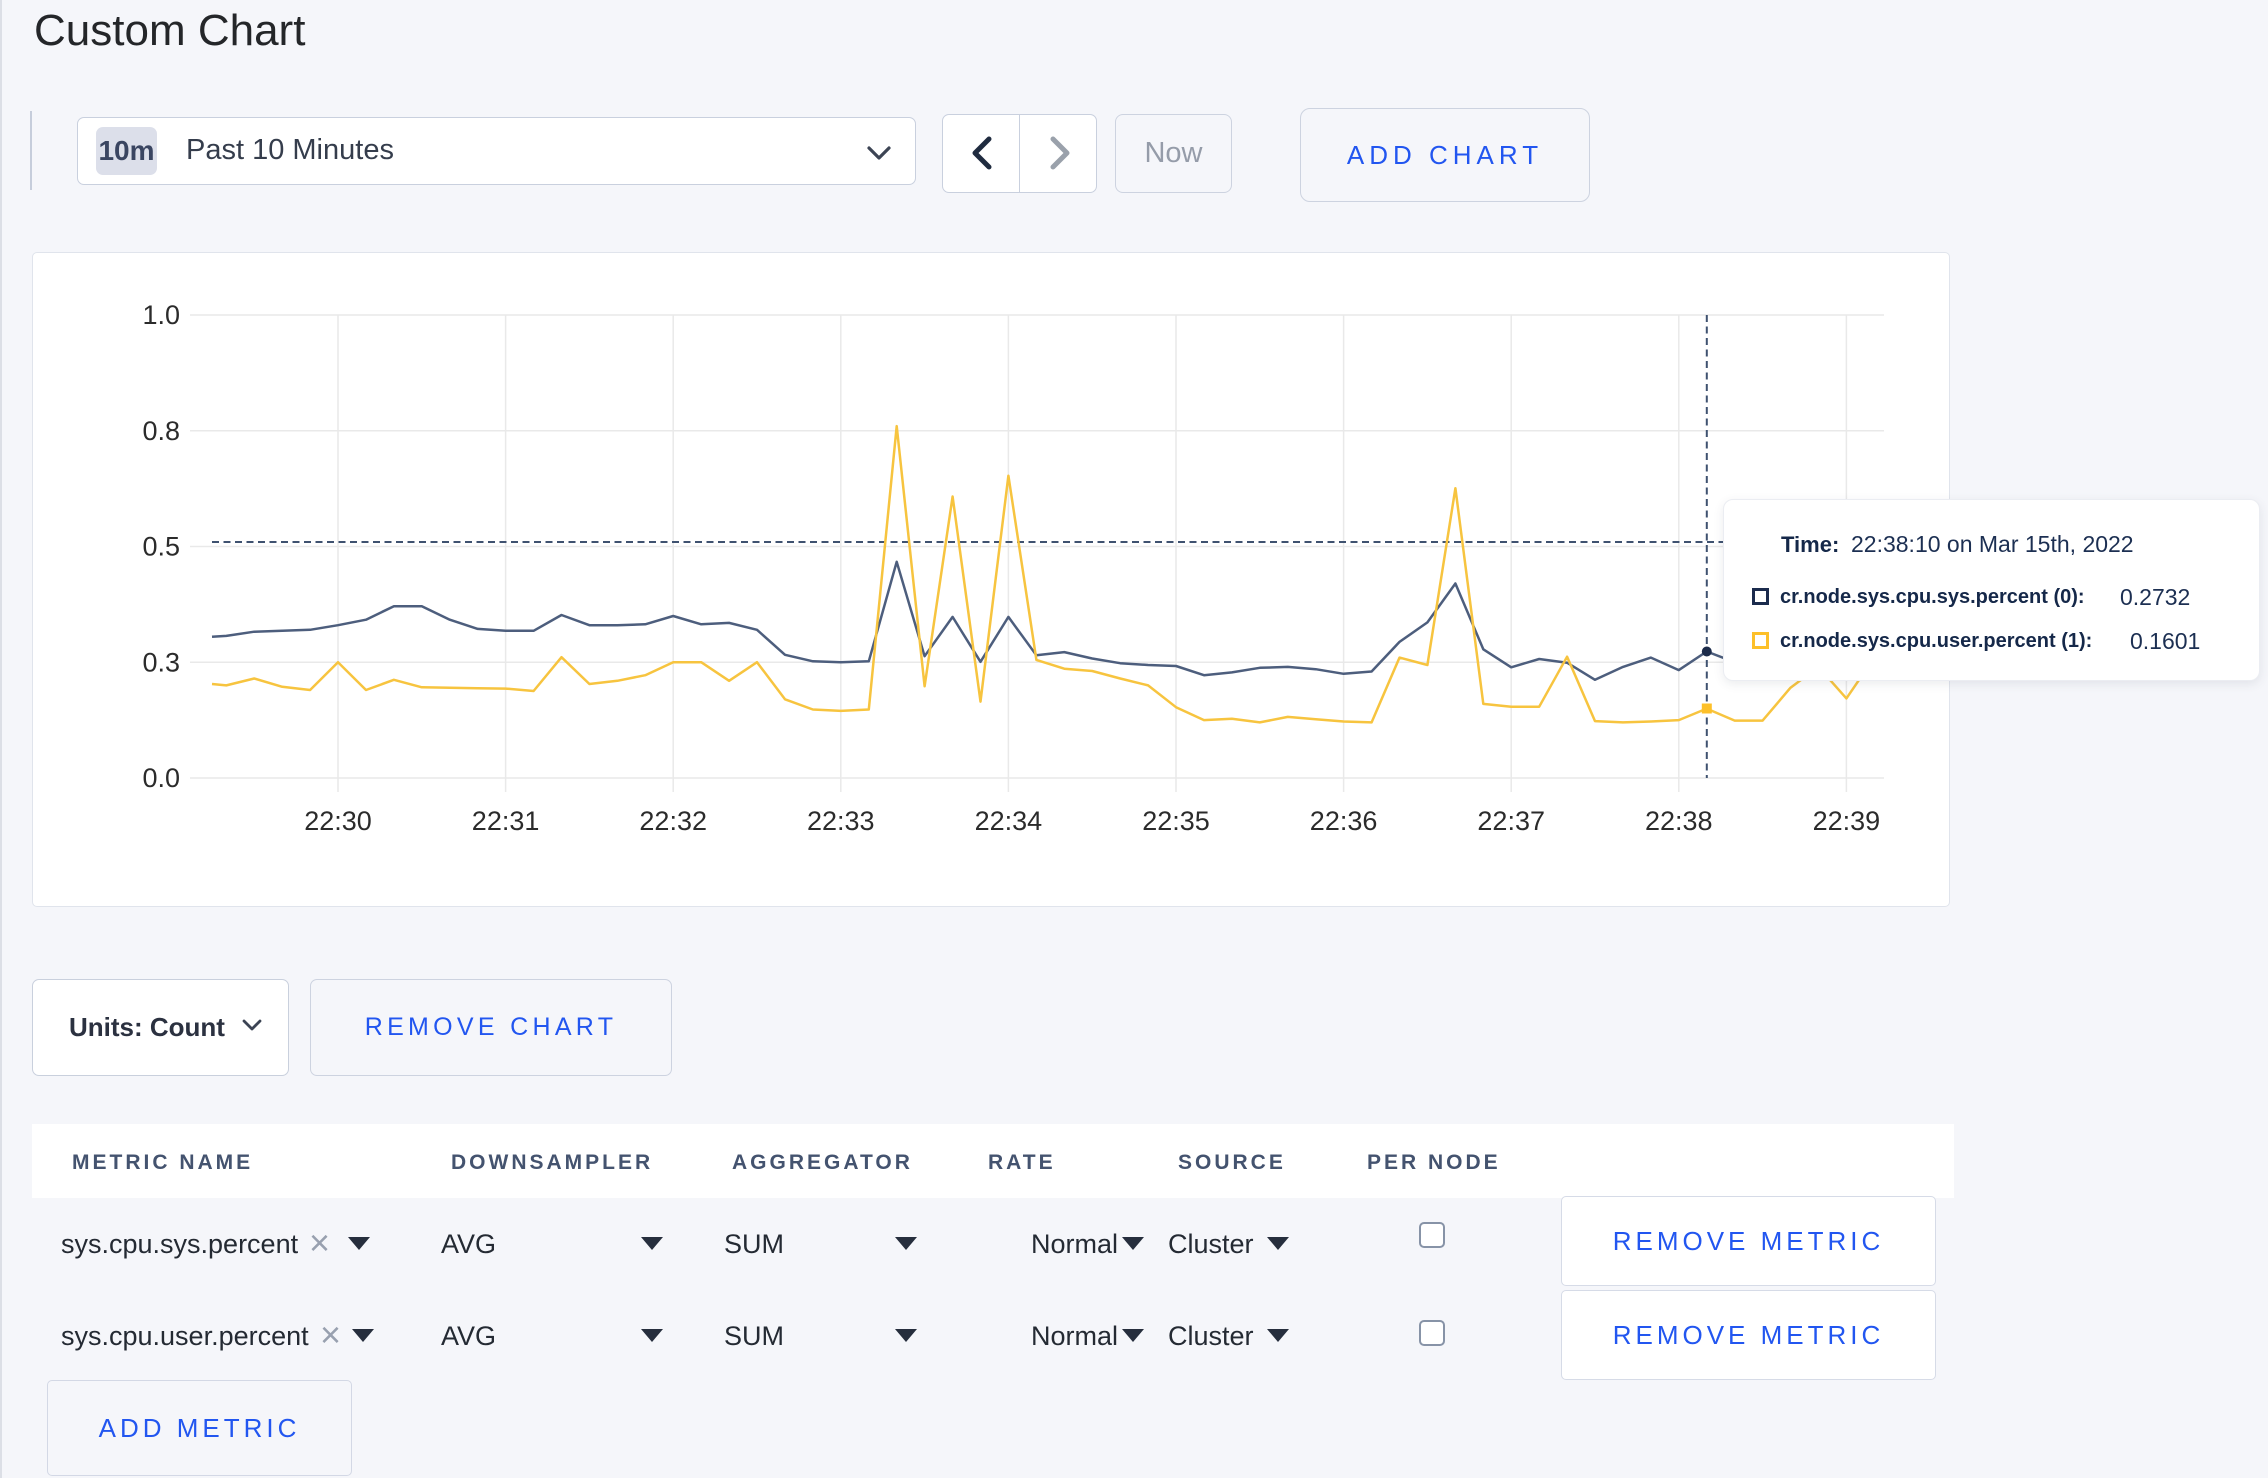 Image resolution: width=2268 pixels, height=1478 pixels. What do you see at coordinates (161, 315) in the screenshot?
I see `svg-text: 1.0` at bounding box center [161, 315].